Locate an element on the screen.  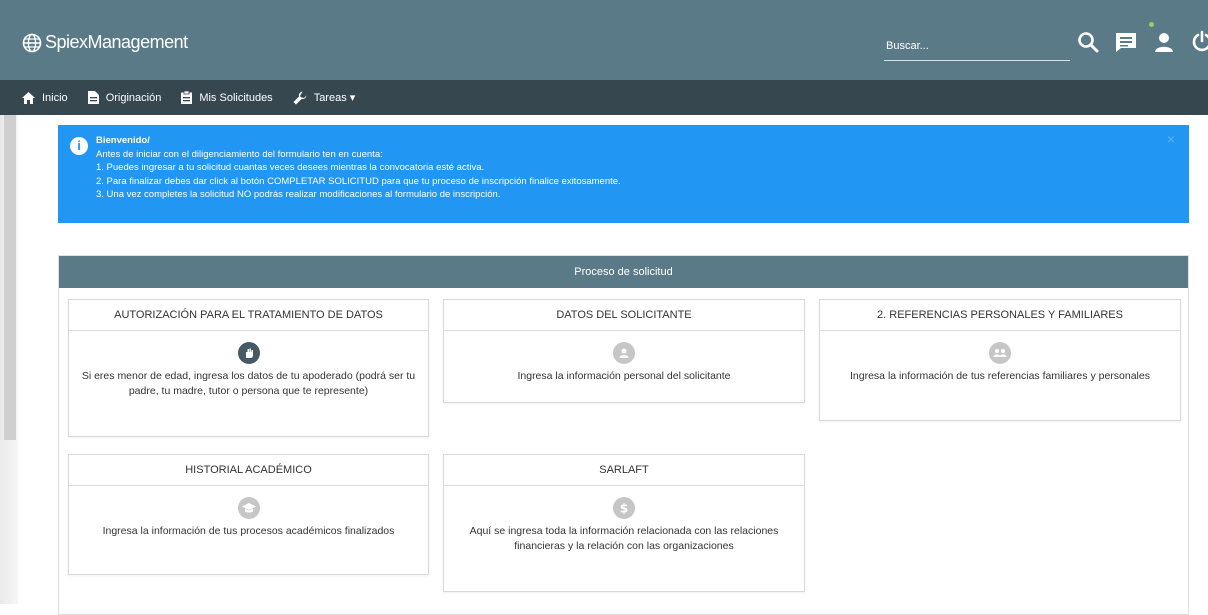
app-title: SpiexManagement is located at coordinates (116, 42).